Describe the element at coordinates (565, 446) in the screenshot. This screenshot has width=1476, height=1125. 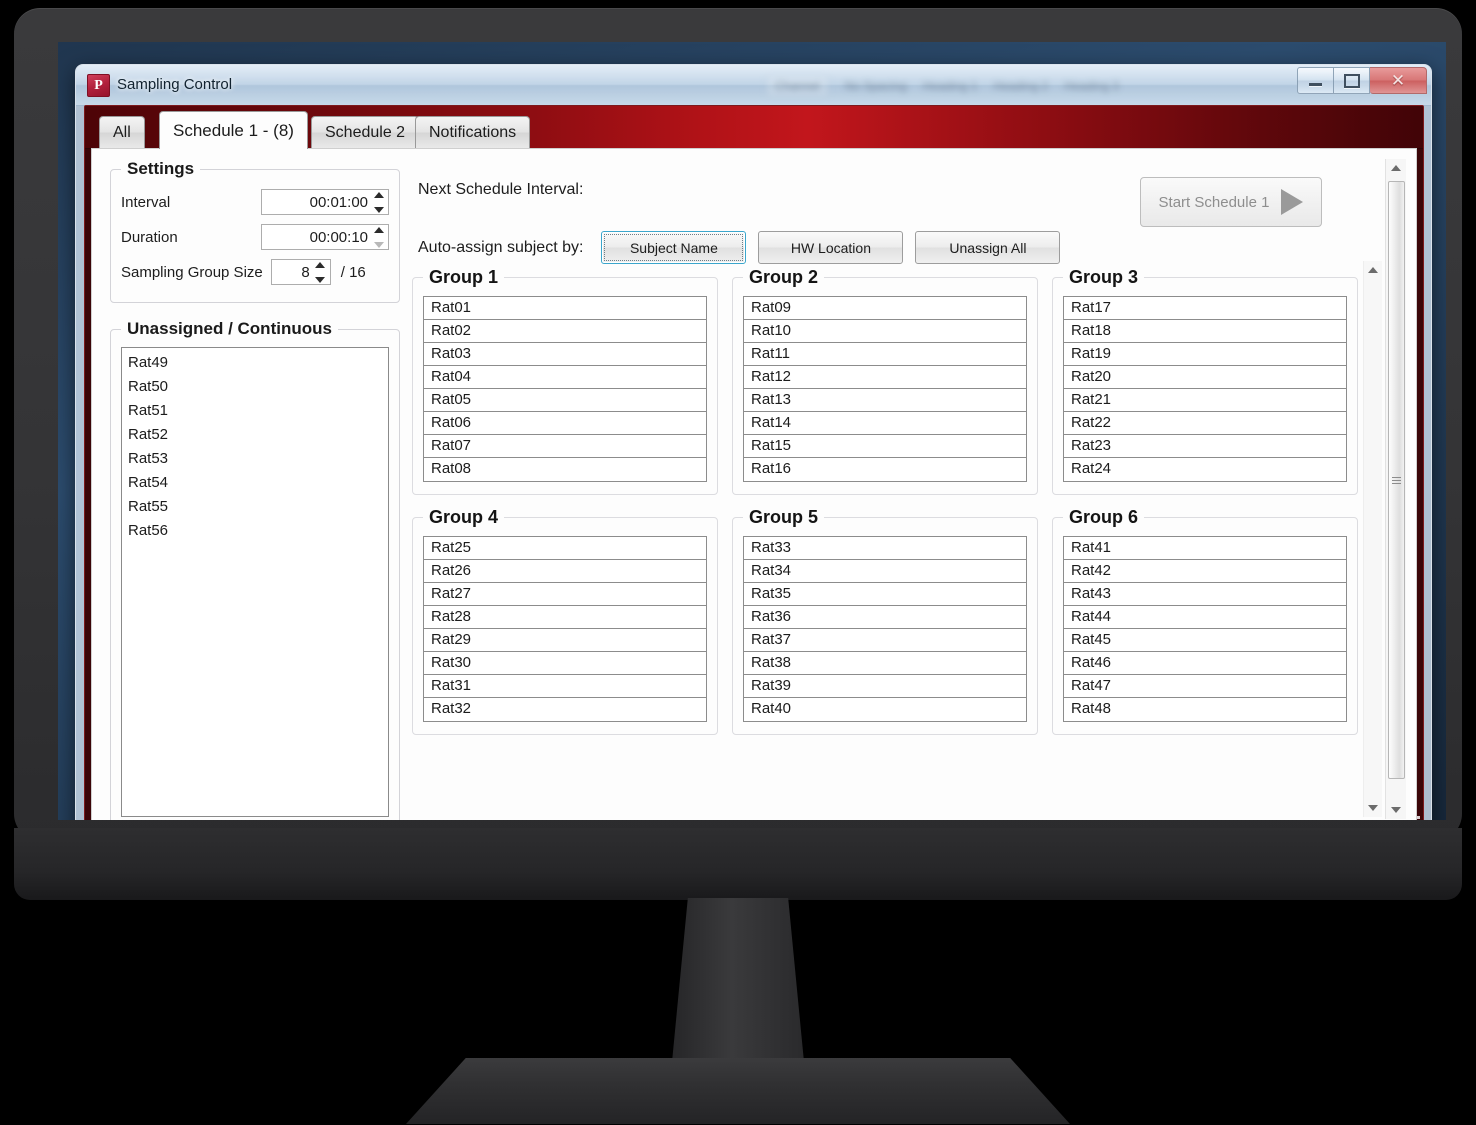
I see `list-item: Rat07` at that location.